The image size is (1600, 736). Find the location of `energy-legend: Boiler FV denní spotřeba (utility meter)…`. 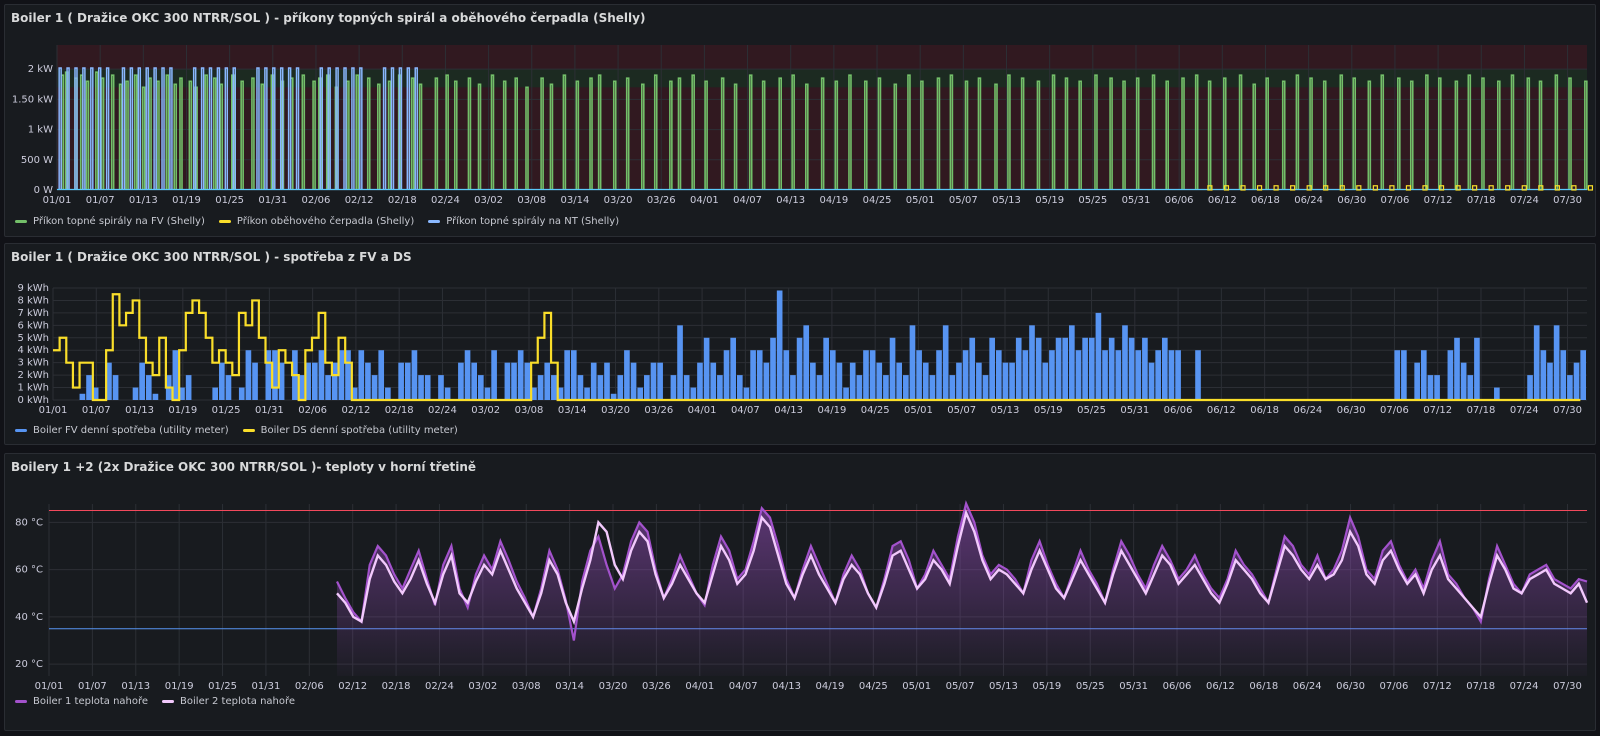

energy-legend: Boiler FV denní spotřeba (utility meter)… is located at coordinates (236, 430).